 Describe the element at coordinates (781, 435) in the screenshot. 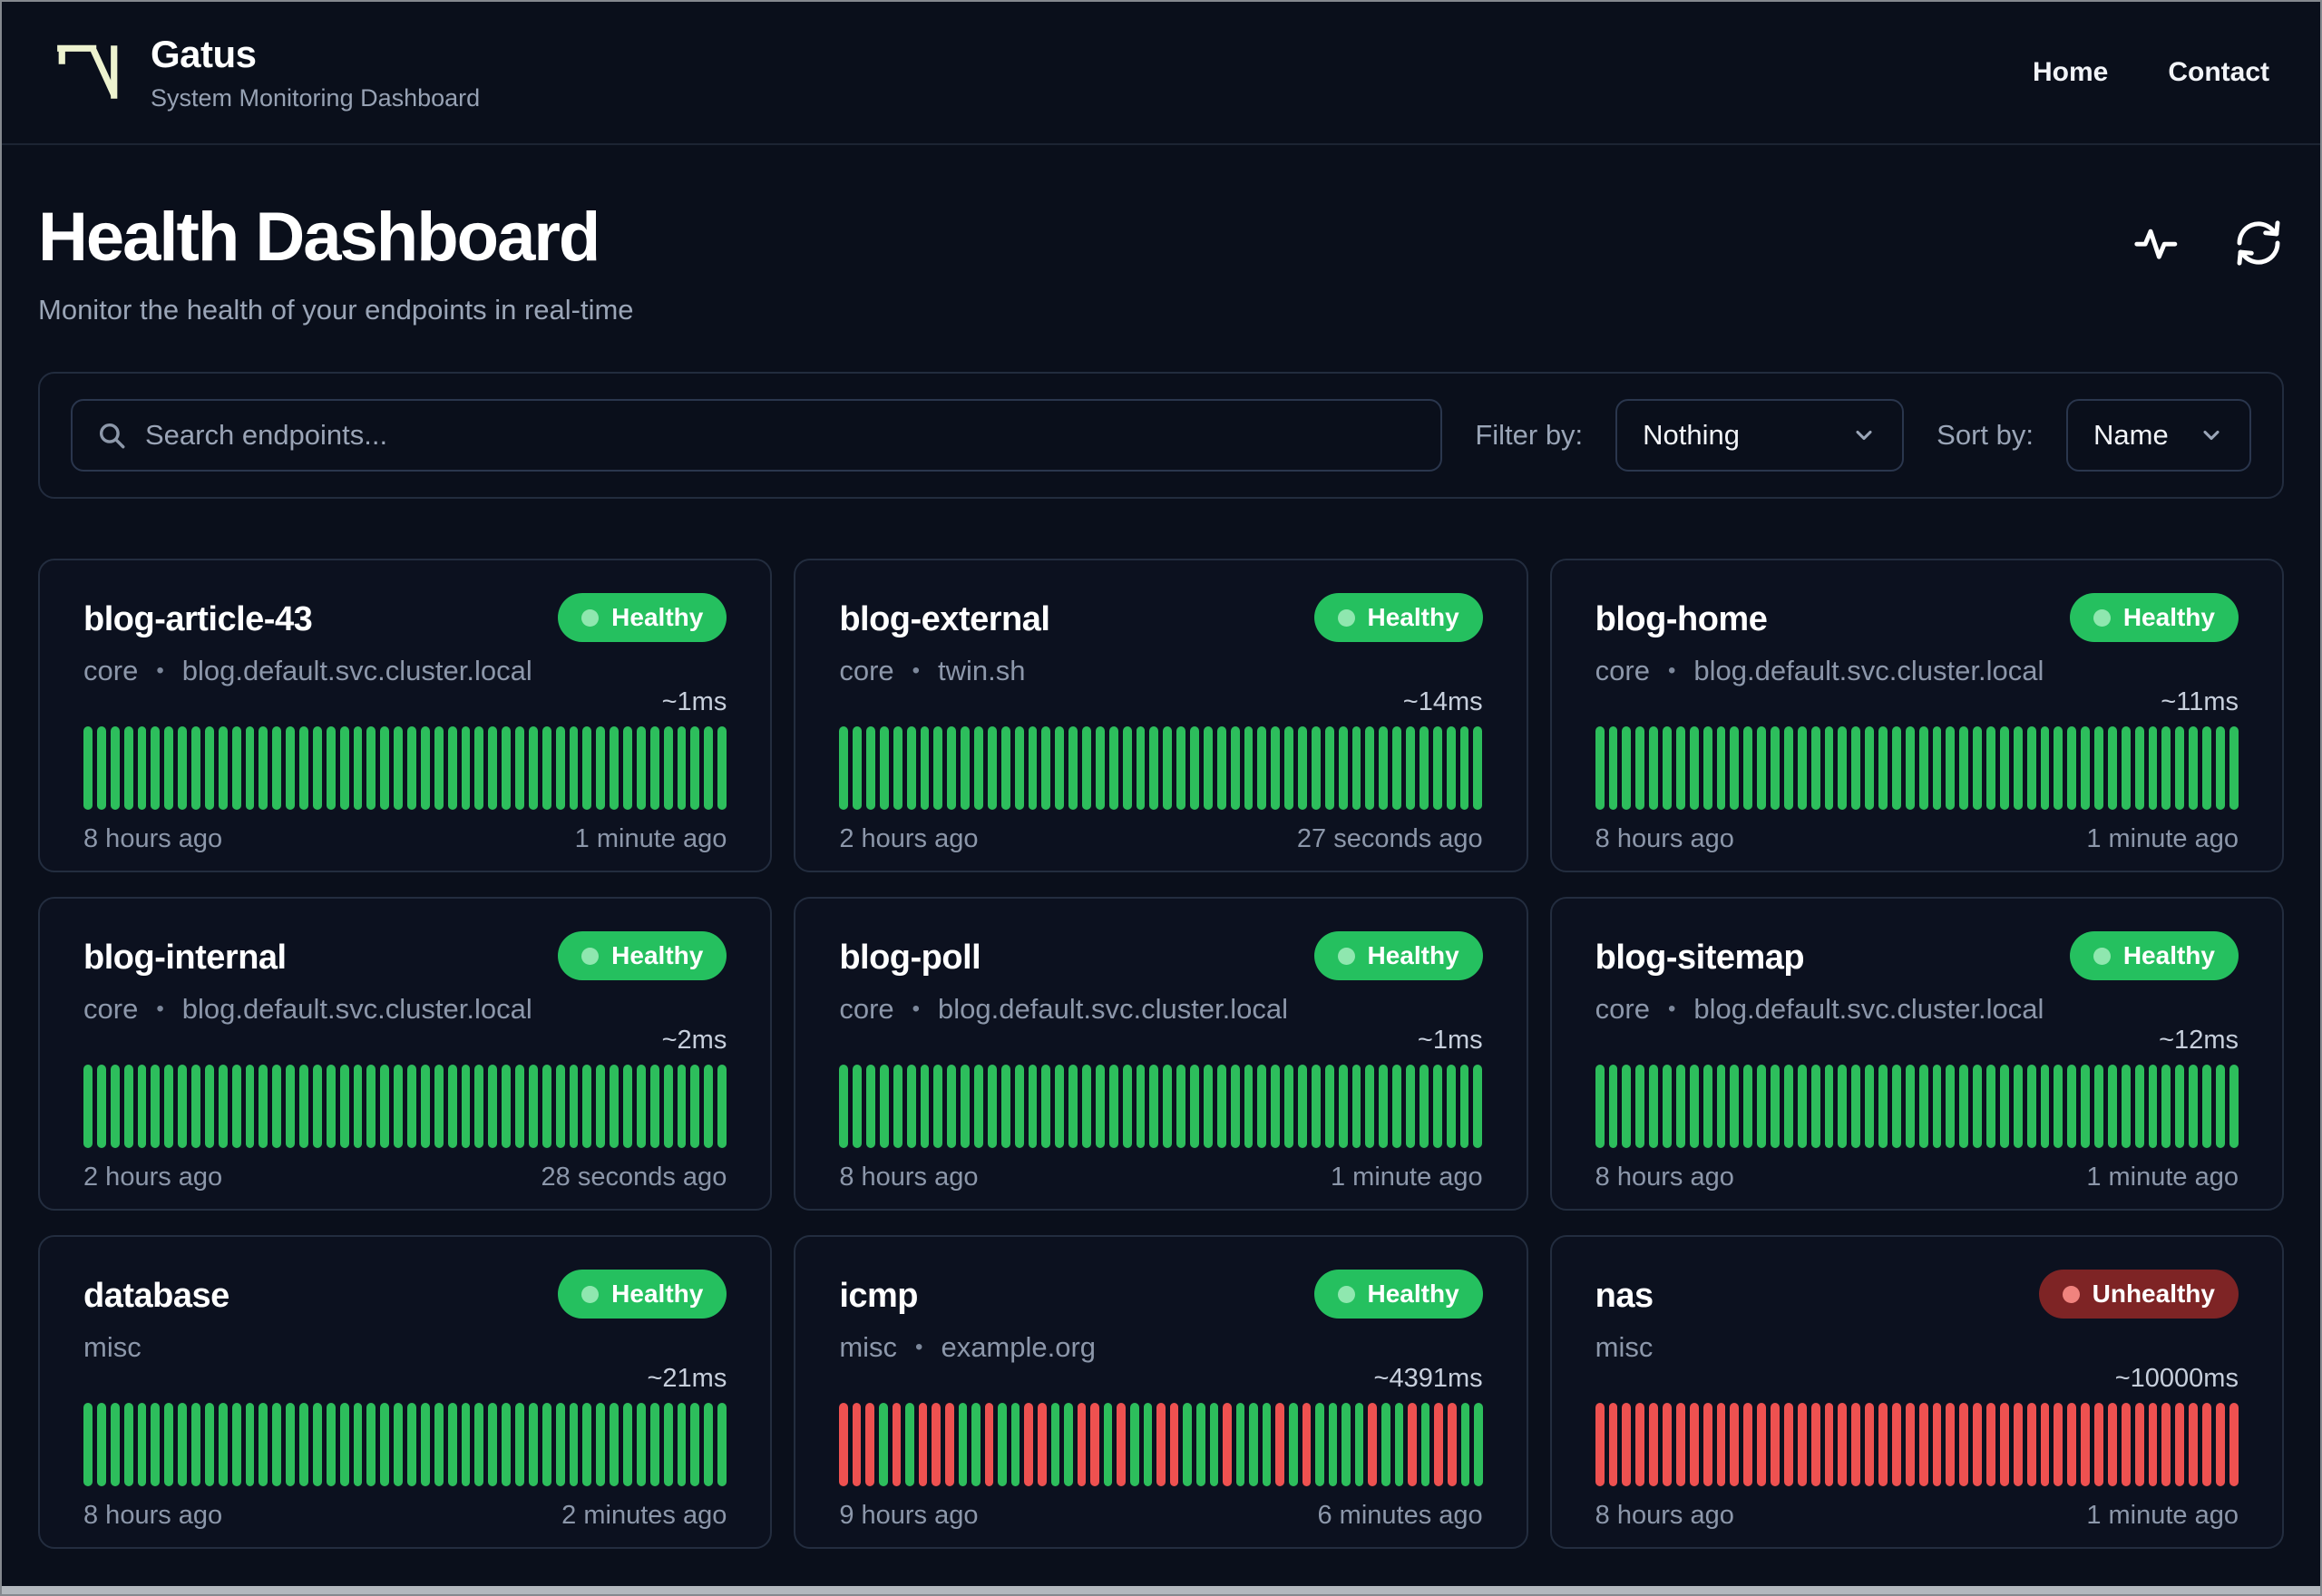

I see `search-input` at that location.